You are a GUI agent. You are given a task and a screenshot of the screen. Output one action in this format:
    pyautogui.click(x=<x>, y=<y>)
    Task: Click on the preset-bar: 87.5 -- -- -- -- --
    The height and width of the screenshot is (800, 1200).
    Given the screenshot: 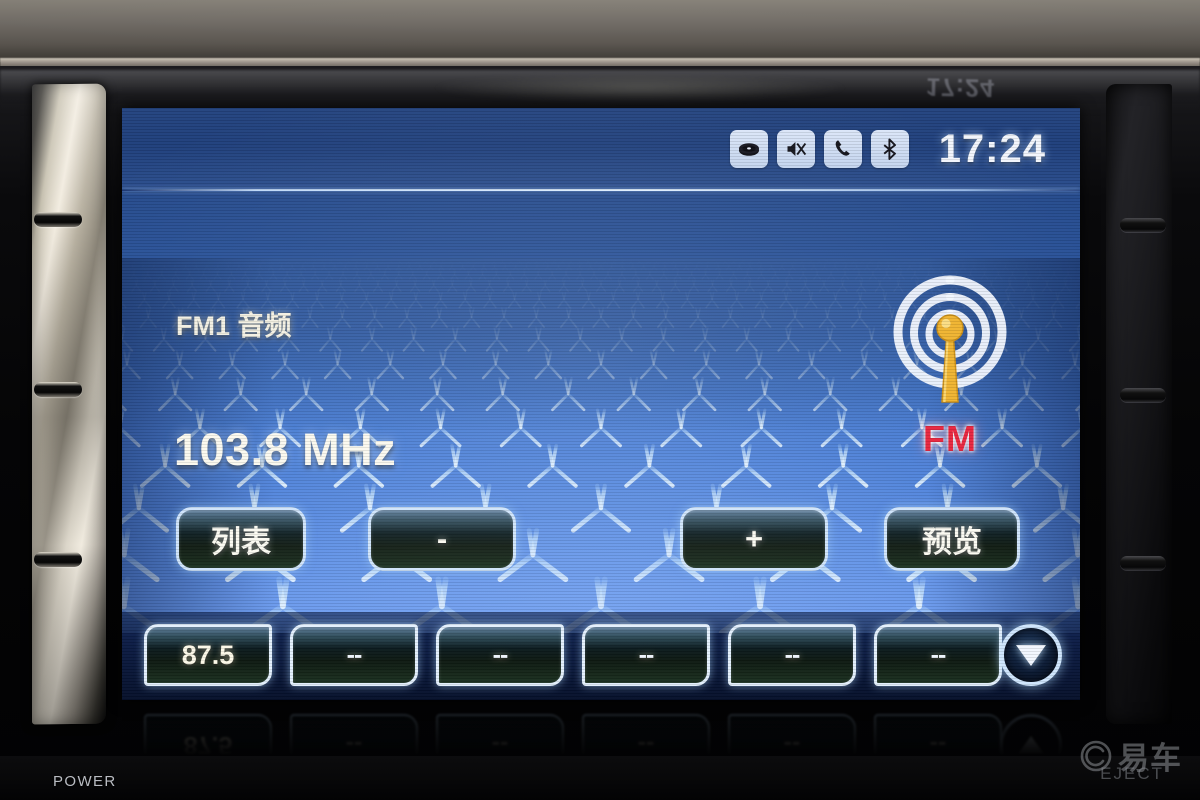 What is the action you would take?
    pyautogui.click(x=601, y=656)
    